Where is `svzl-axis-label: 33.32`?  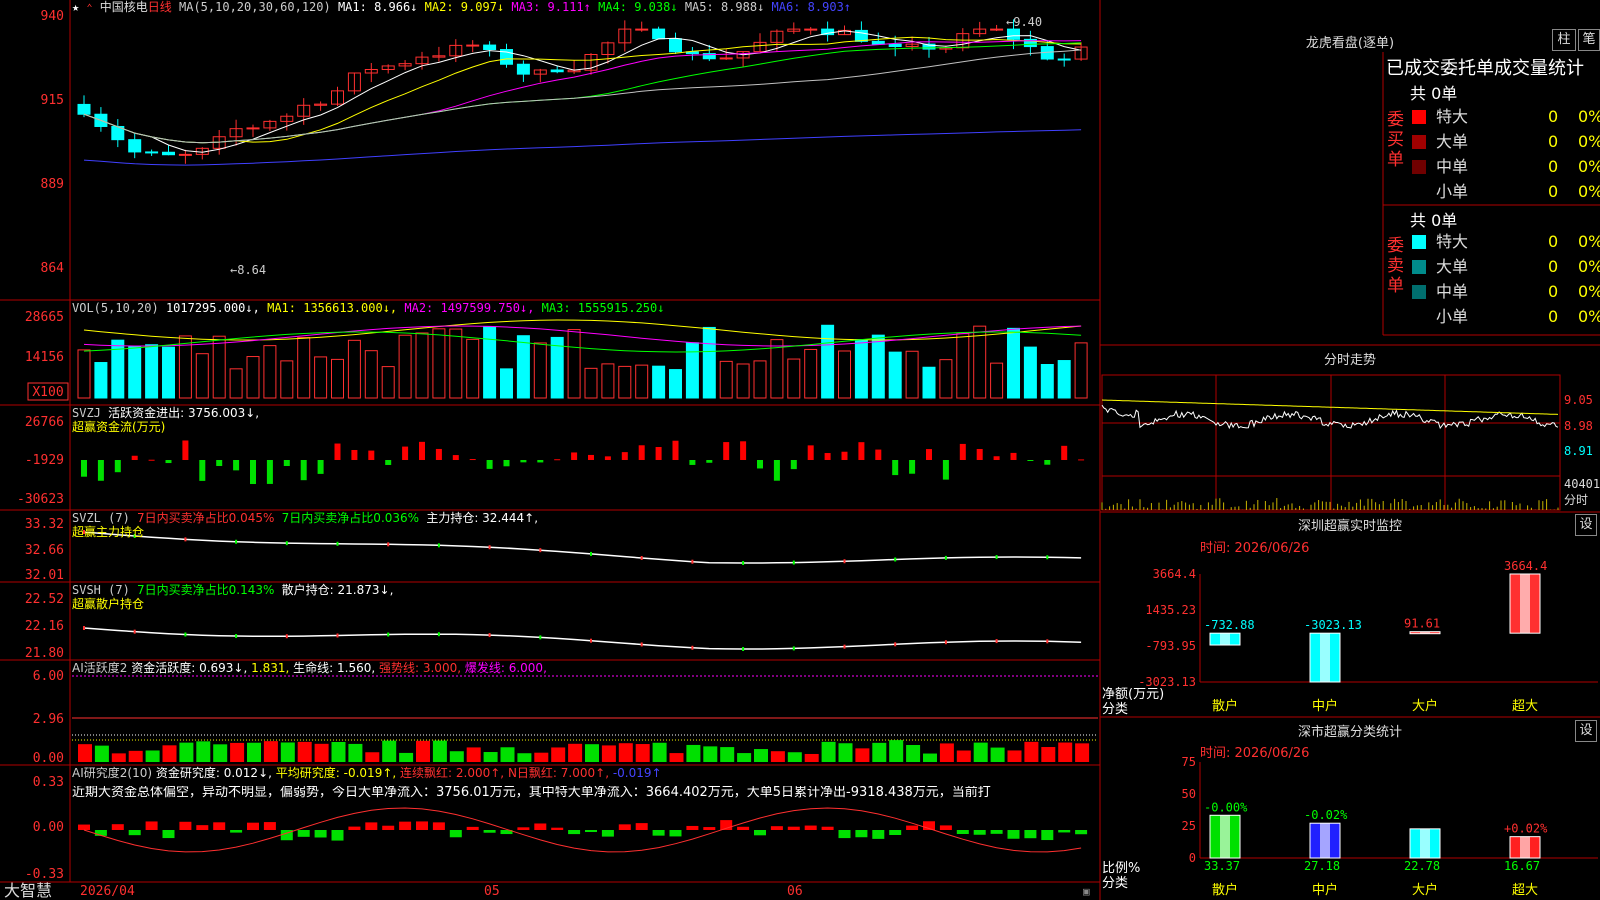 svzl-axis-label: 33.32 is located at coordinates (44, 524).